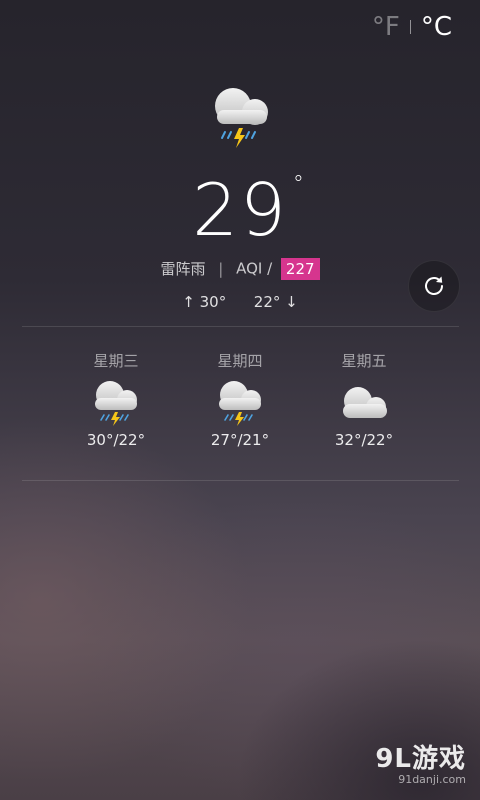 The width and height of the screenshot is (480, 800). Describe the element at coordinates (275, 302) in the screenshot. I see `low-temp: 22° ↓` at that location.